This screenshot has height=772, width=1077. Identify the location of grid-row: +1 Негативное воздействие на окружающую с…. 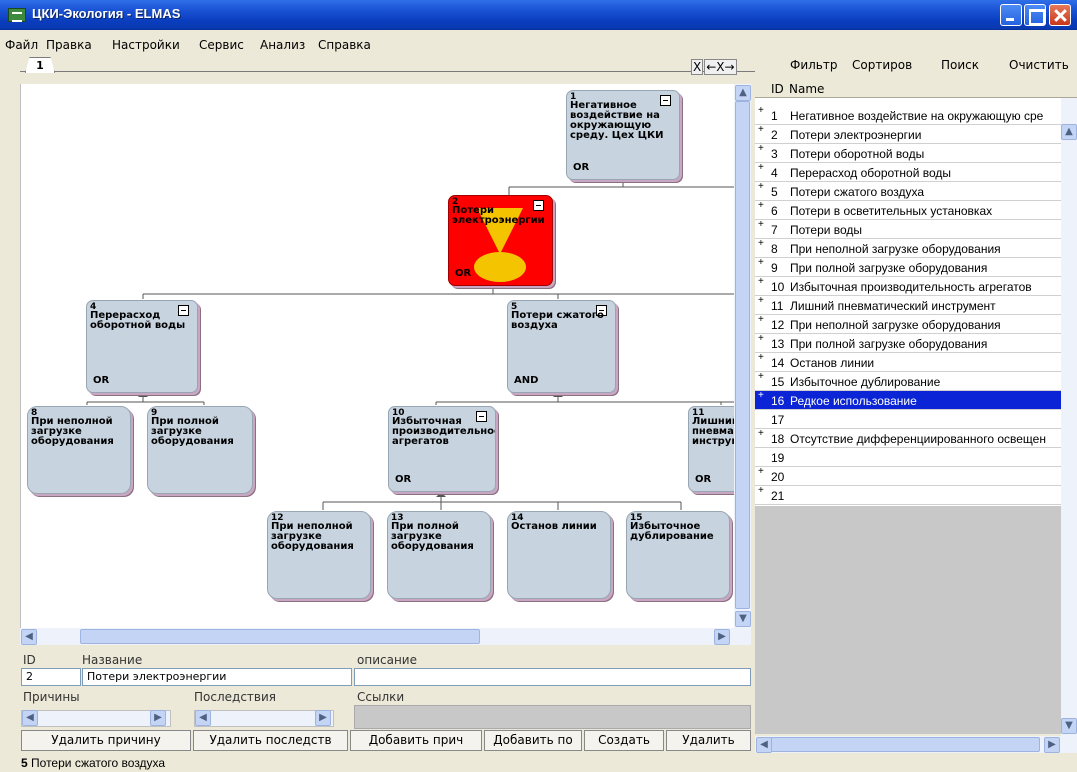
(908, 115).